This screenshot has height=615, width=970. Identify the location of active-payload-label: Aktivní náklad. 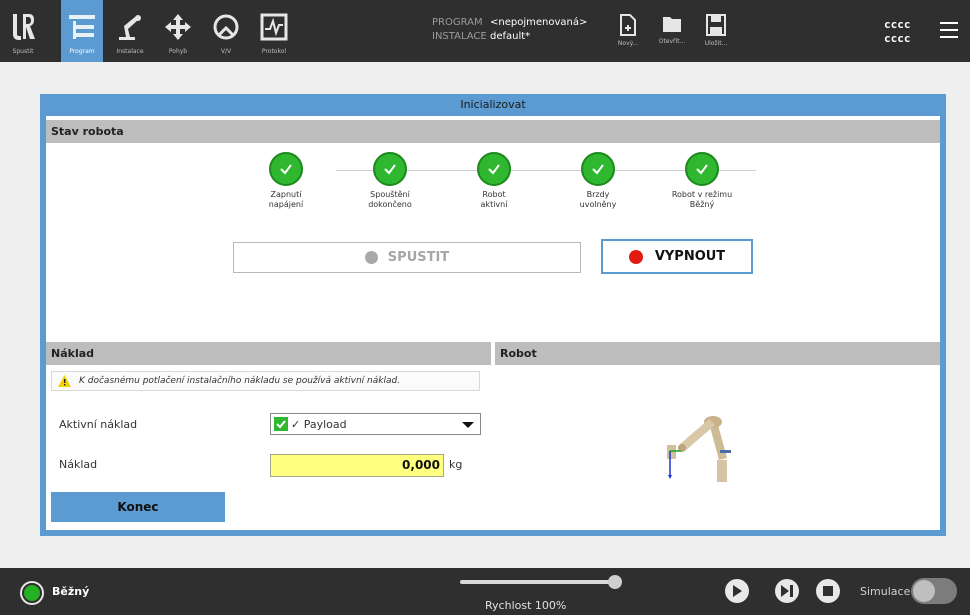
(98, 424).